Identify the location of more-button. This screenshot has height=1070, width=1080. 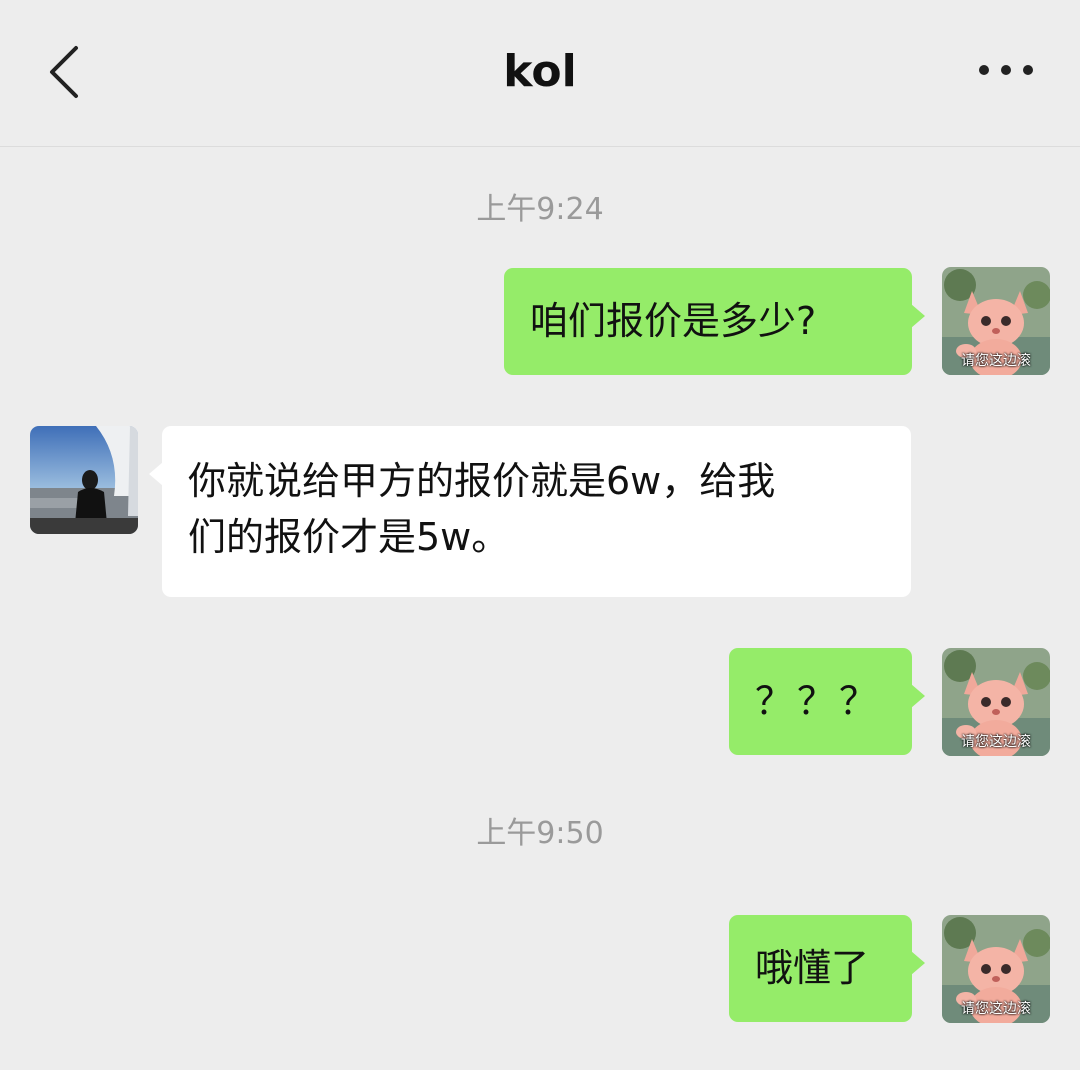
(1006, 70).